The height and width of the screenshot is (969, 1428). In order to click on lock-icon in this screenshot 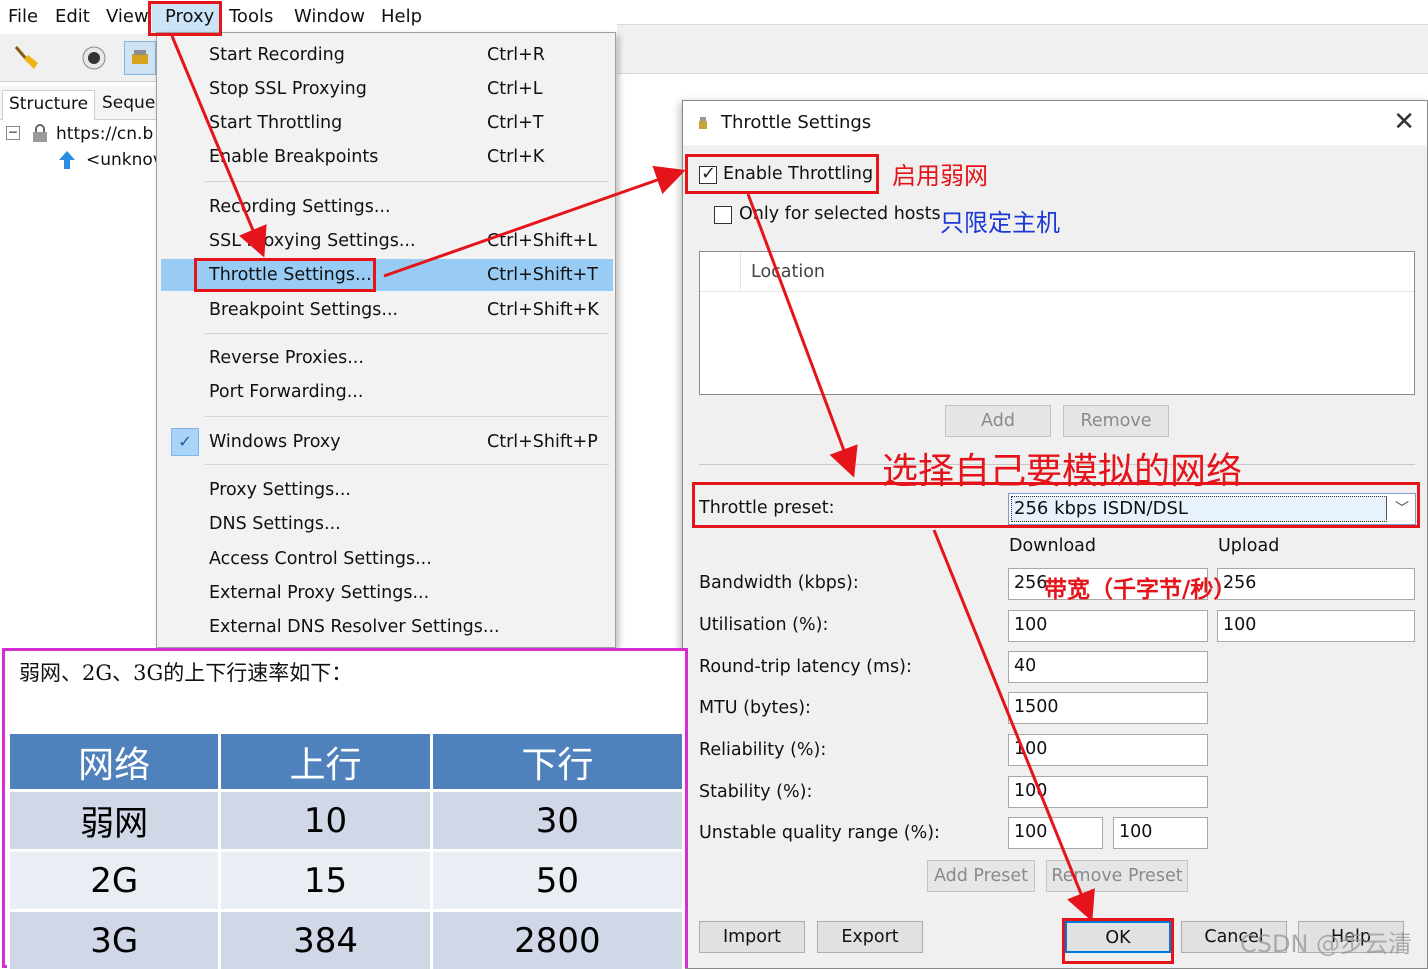, I will do `click(40, 134)`.